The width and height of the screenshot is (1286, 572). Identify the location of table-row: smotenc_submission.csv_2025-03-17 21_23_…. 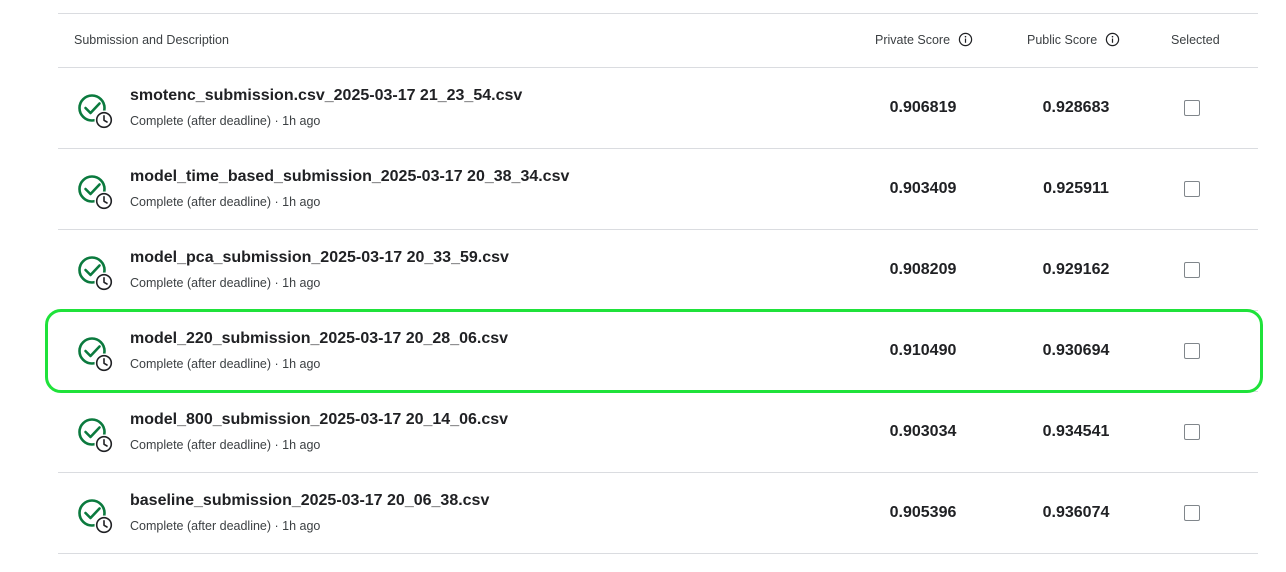
(658, 108).